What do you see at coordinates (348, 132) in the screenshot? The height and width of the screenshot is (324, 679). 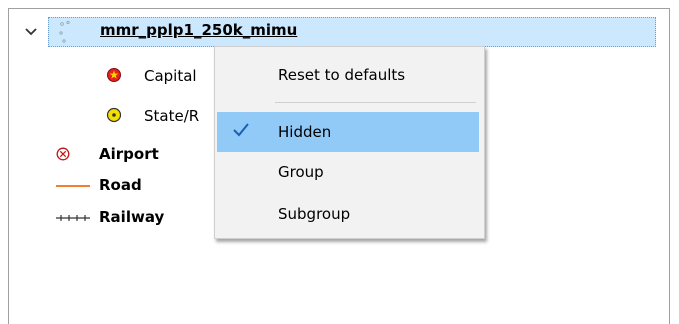 I see `menu-item-hidden: Hidden` at bounding box center [348, 132].